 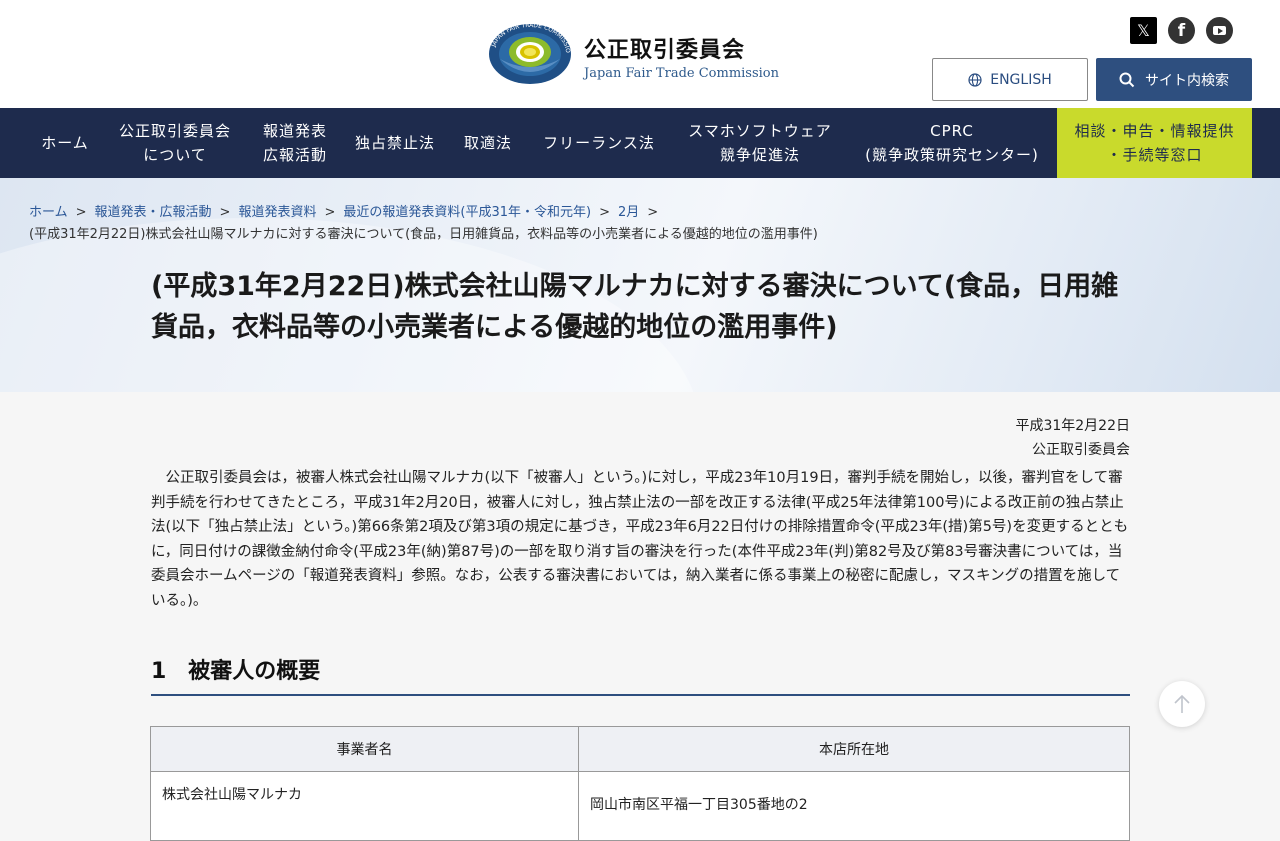 I want to click on breadcrumb-press-materials: 報道発表資料, so click(x=277, y=212).